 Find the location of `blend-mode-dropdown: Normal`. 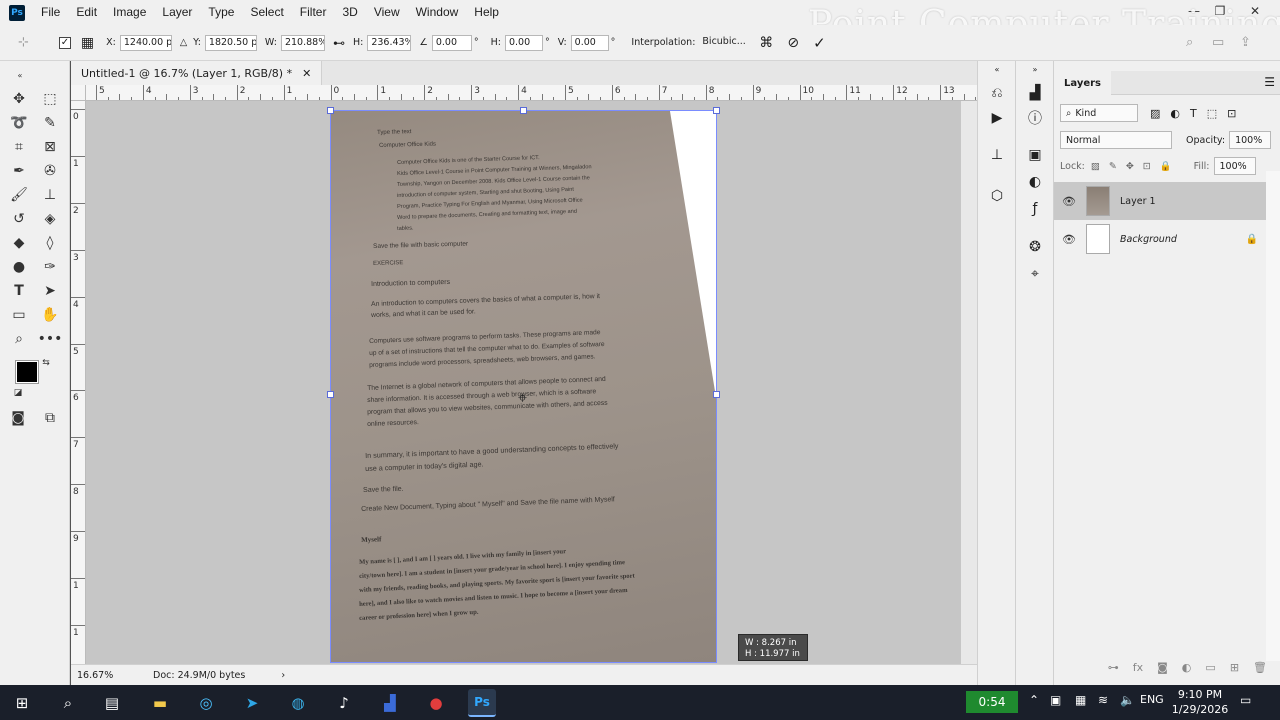

blend-mode-dropdown: Normal is located at coordinates (1116, 140).